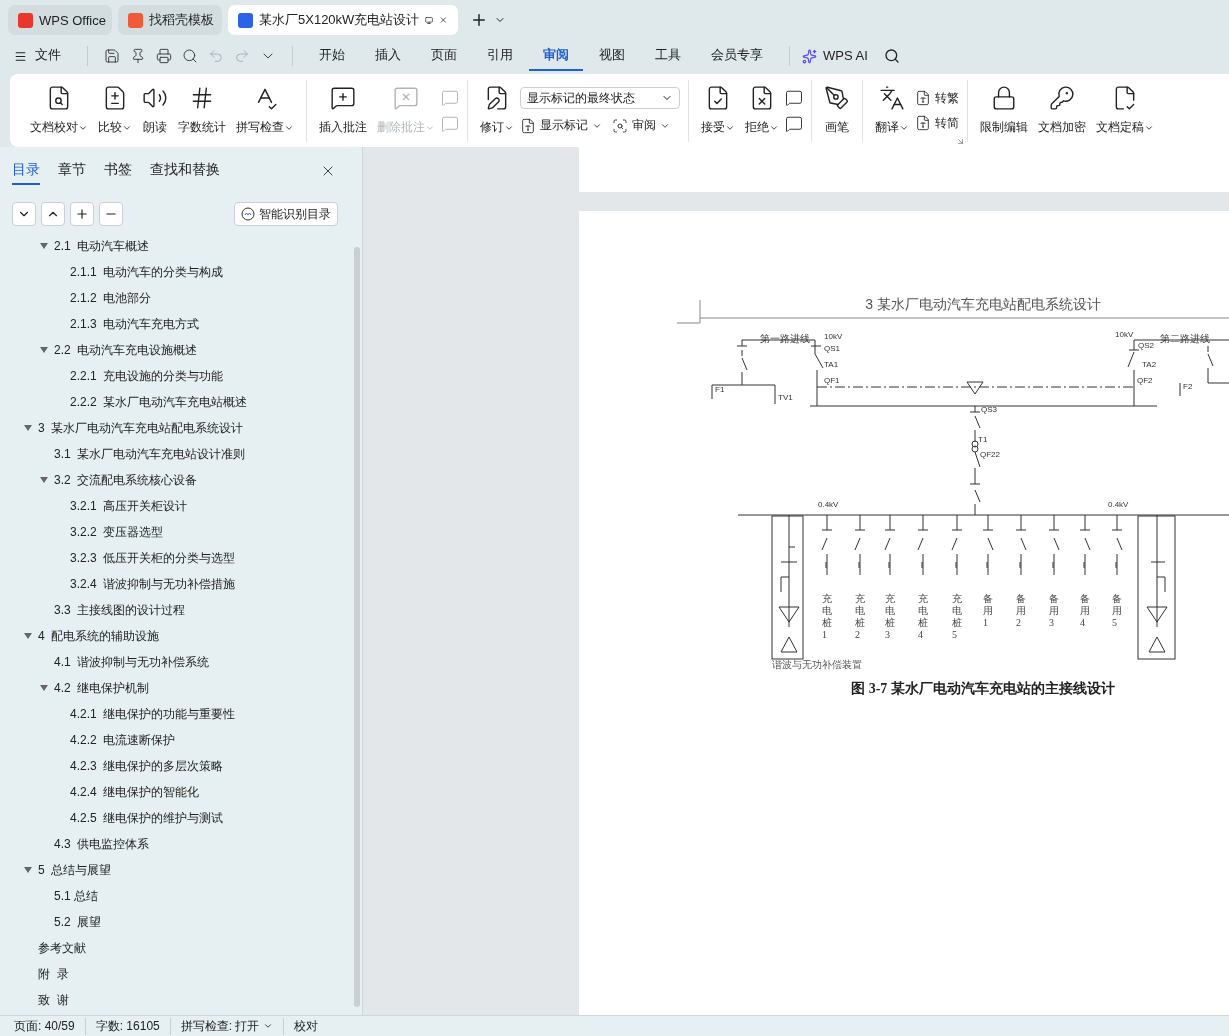 The width and height of the screenshot is (1229, 1036). What do you see at coordinates (343, 110) in the screenshot?
I see `ribbon-button: 插入批注` at bounding box center [343, 110].